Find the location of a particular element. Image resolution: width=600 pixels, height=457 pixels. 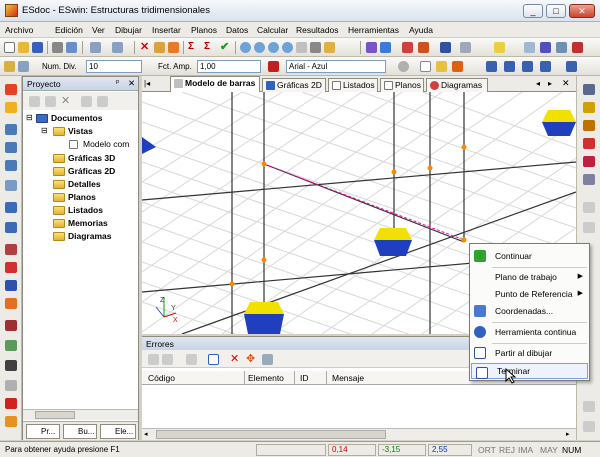

zoom-window-icon is located at coordinates (245, 47).